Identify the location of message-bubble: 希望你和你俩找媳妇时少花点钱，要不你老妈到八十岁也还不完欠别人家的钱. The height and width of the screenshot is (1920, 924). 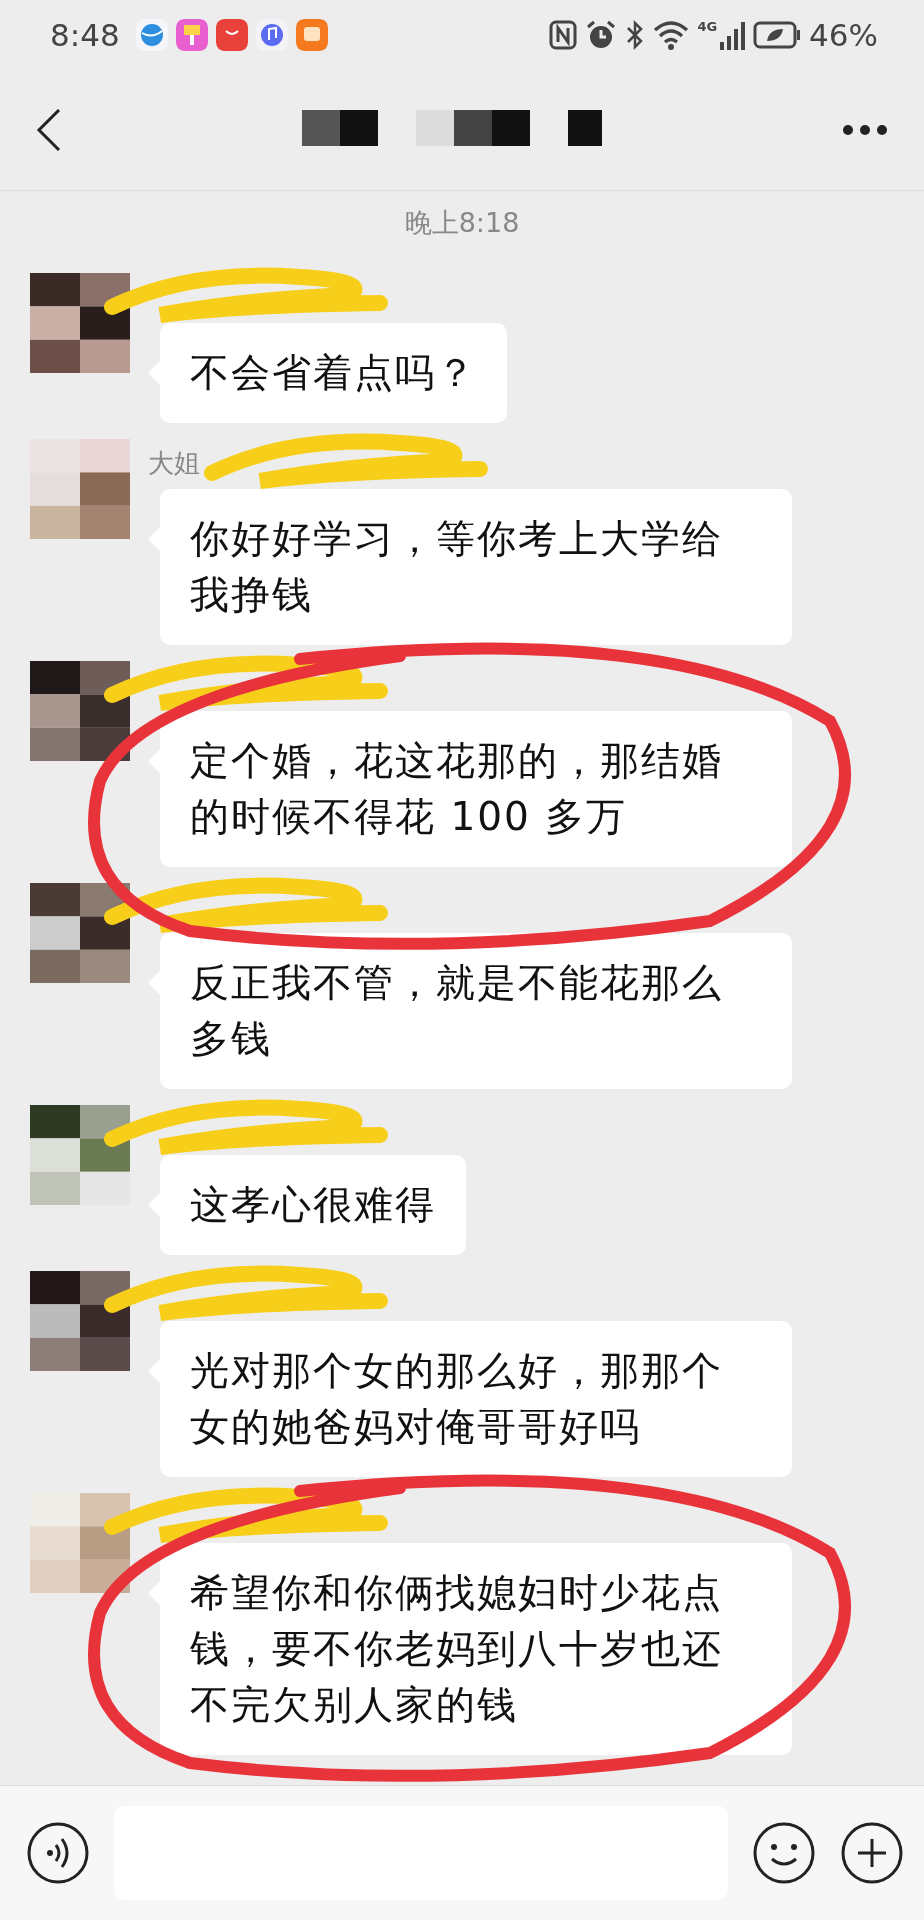
(476, 1649).